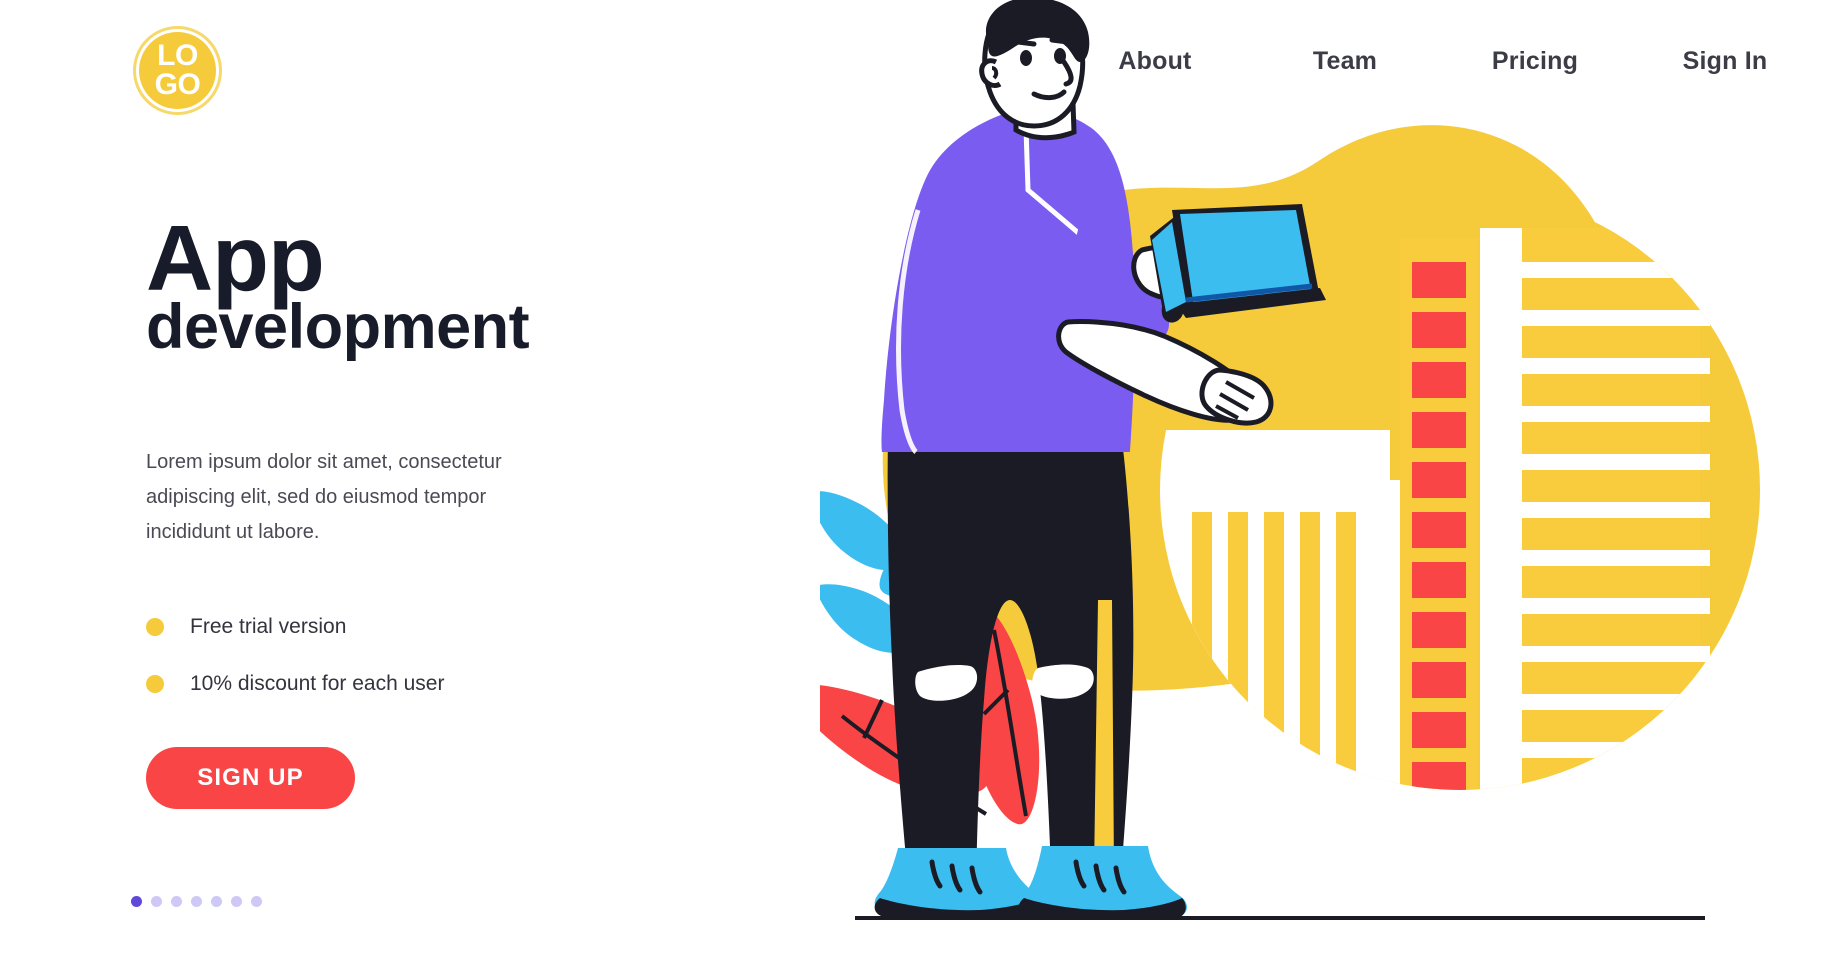 This screenshot has height=980, width=1837. Describe the element at coordinates (250, 778) in the screenshot. I see `sign-up-button: SIGN UP` at that location.